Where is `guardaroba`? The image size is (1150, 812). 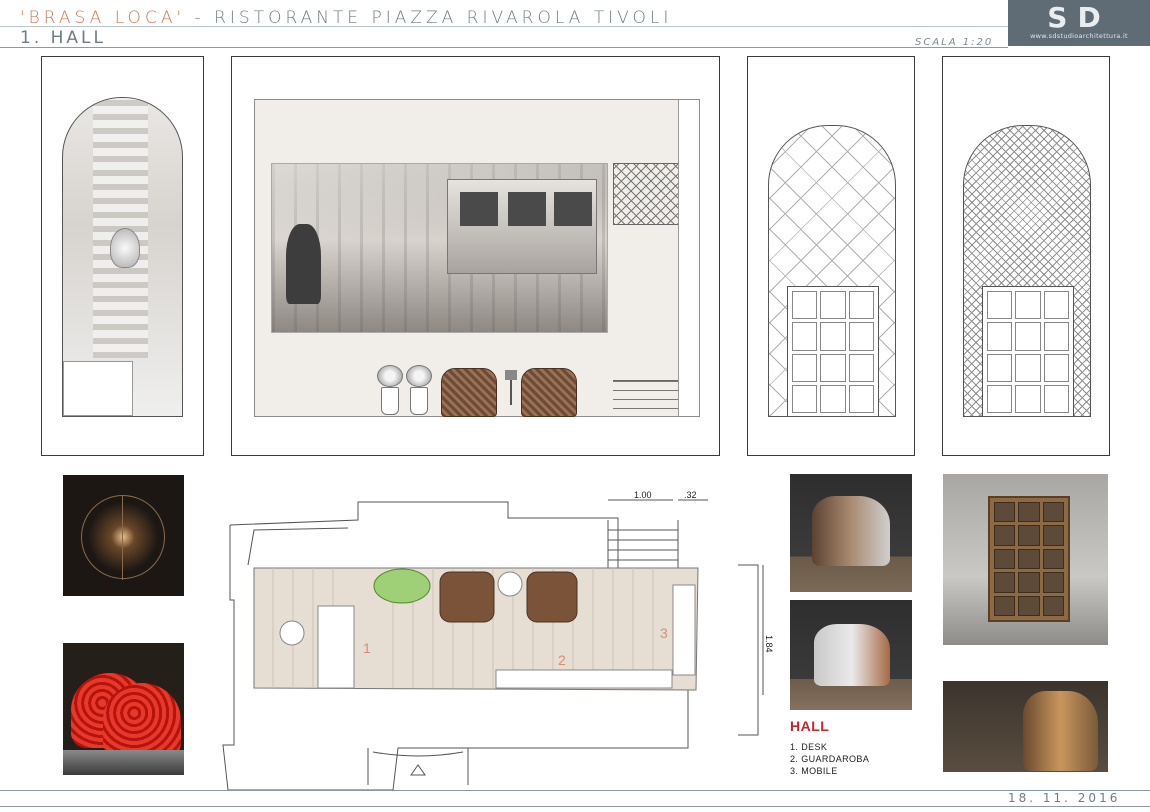 guardaroba is located at coordinates (584, 679).